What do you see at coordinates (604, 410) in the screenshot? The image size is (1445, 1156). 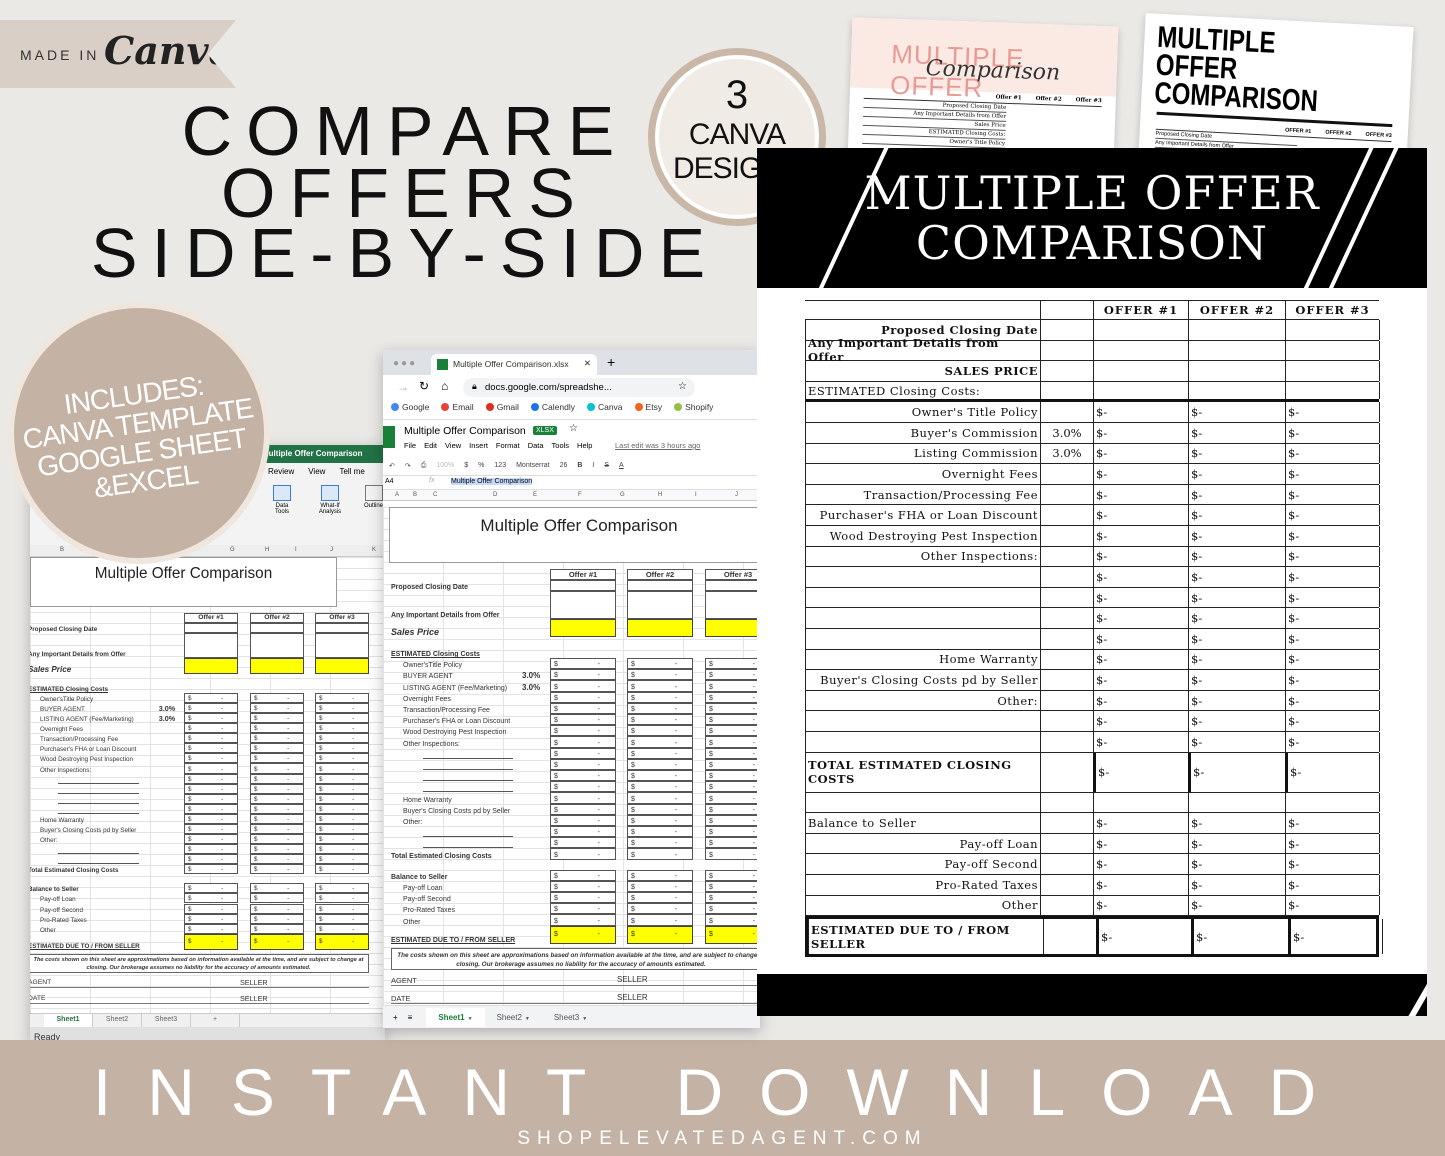 I see `bookmark-canva: Canva` at bounding box center [604, 410].